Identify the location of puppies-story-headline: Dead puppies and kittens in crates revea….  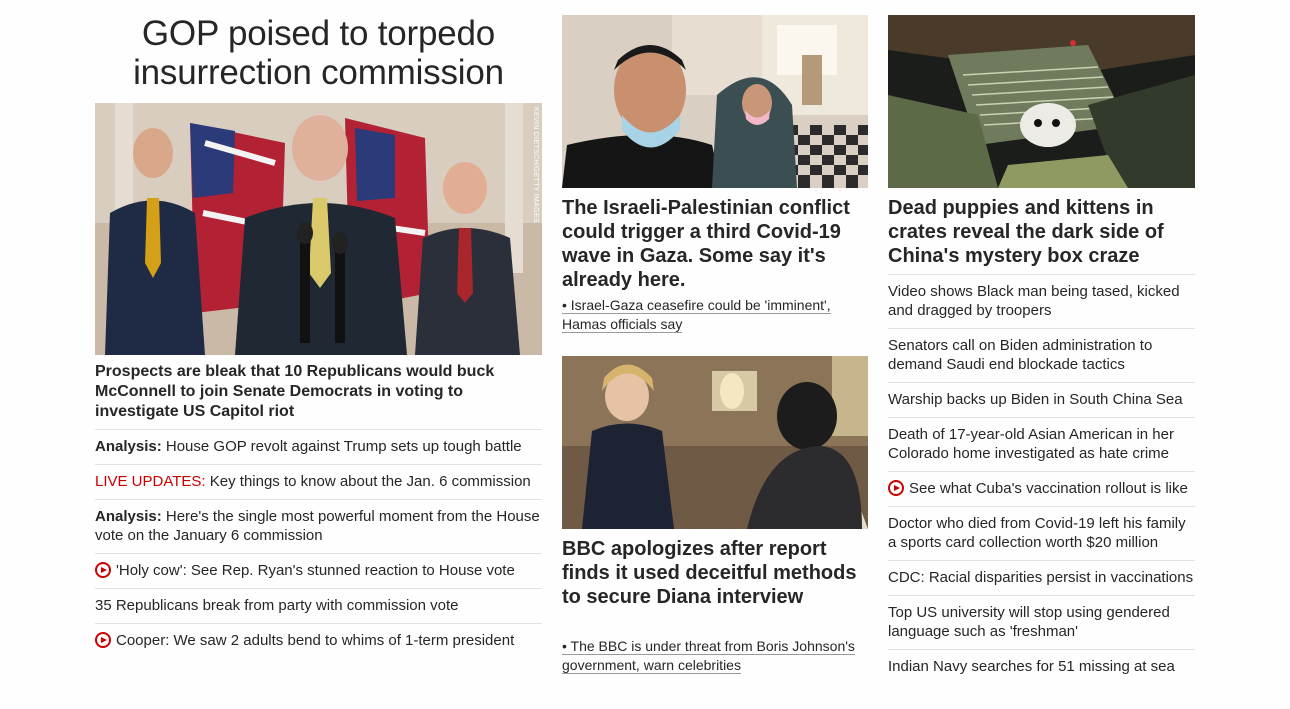
(1038, 232).